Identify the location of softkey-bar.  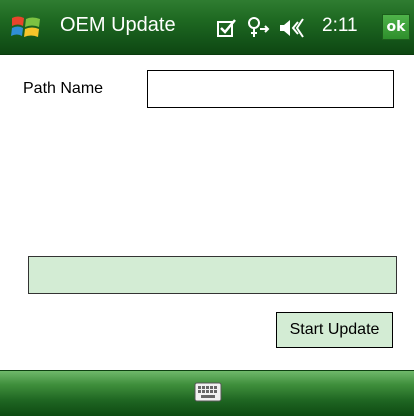
(207, 393).